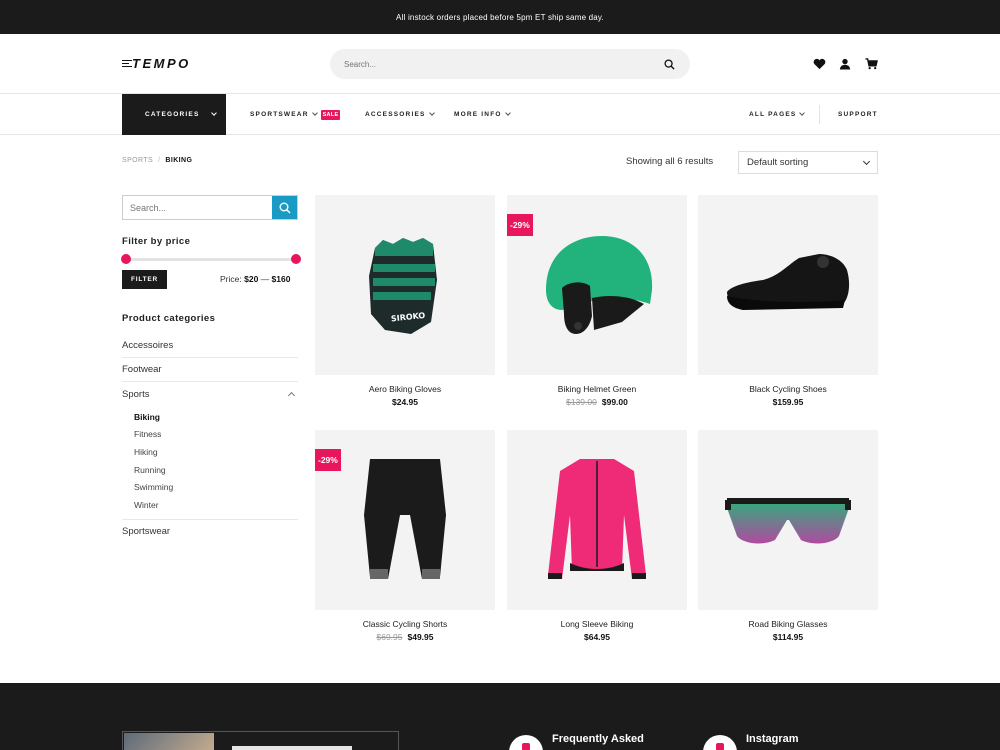 The image size is (1000, 750). Describe the element at coordinates (174, 114) in the screenshot. I see `categories-button: CATEGORIES` at that location.